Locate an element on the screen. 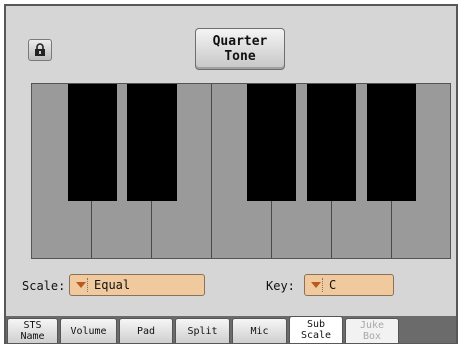 This screenshot has height=351, width=465. tab-pad: Pad is located at coordinates (146, 330).